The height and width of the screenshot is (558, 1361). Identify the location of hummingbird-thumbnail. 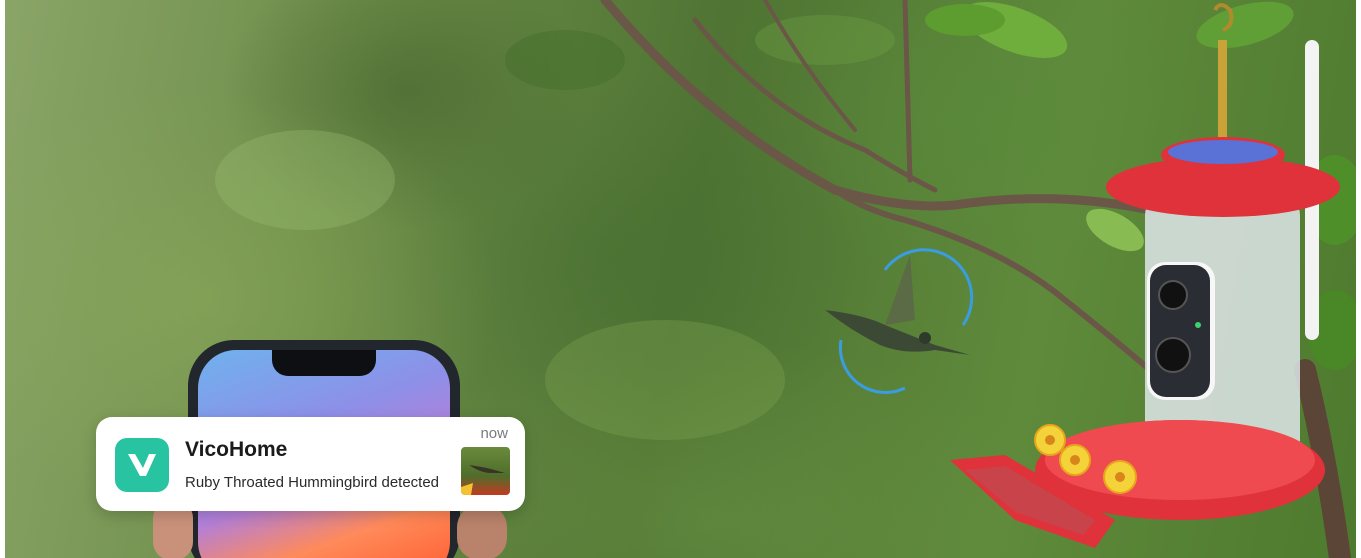
(485, 471).